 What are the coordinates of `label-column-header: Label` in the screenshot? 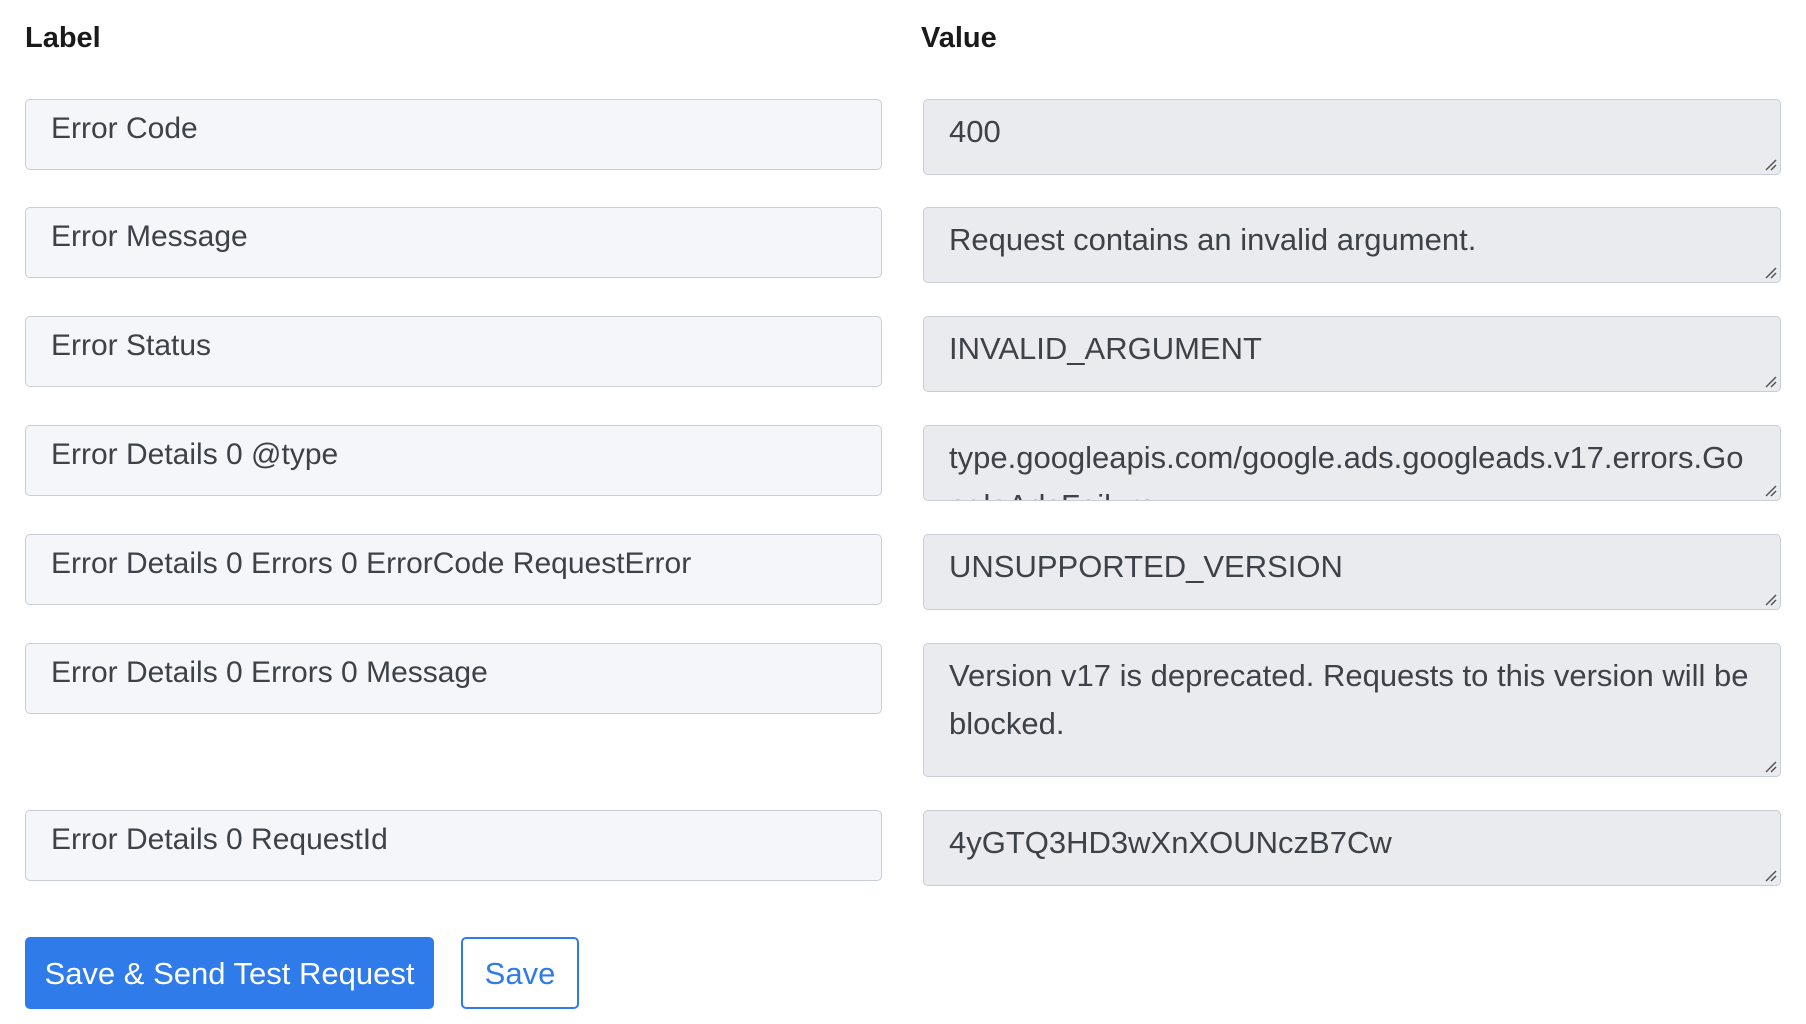 It's located at (63, 38).